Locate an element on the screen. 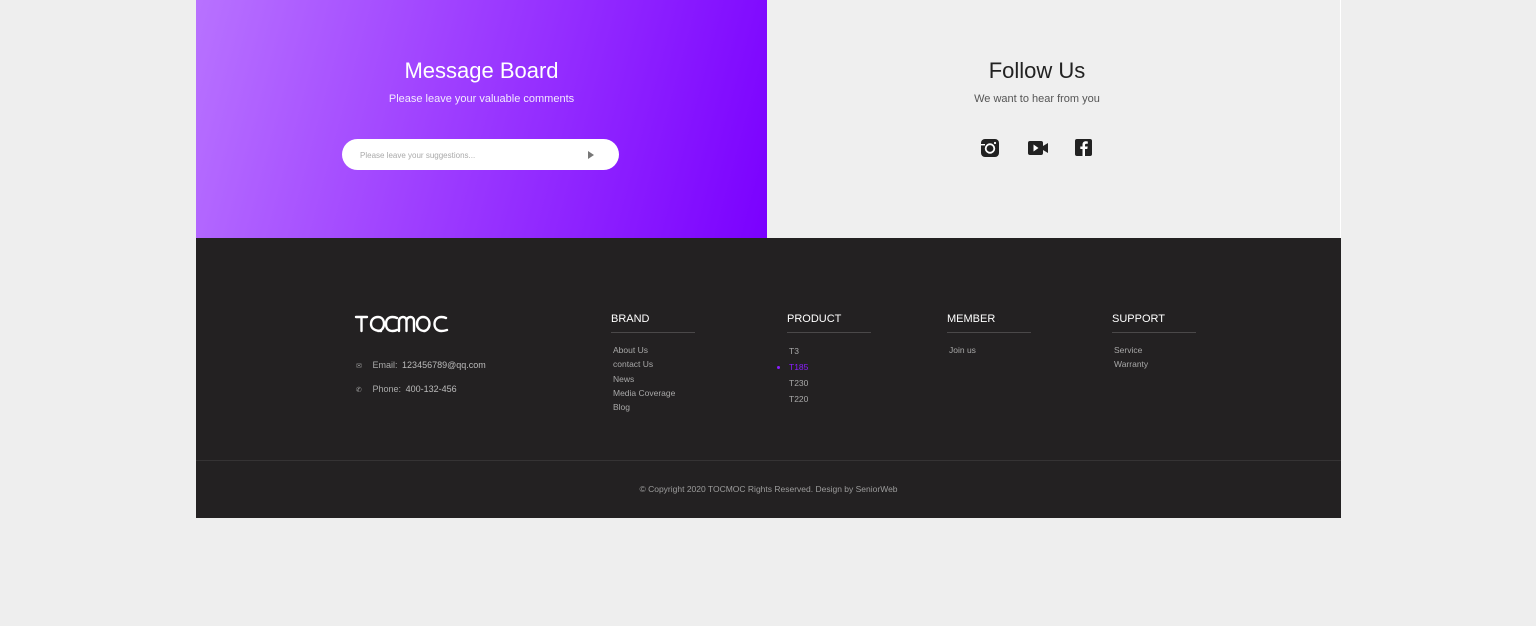 The image size is (1536, 626). column-title-support: SUPPORT is located at coordinates (1138, 319).